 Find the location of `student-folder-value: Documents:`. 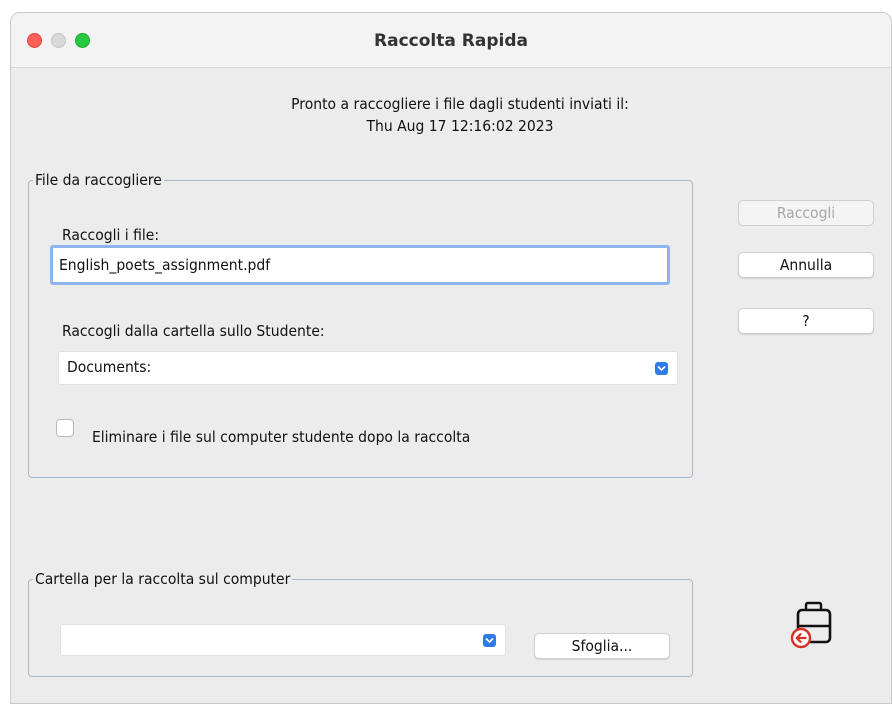

student-folder-value: Documents: is located at coordinates (109, 367).